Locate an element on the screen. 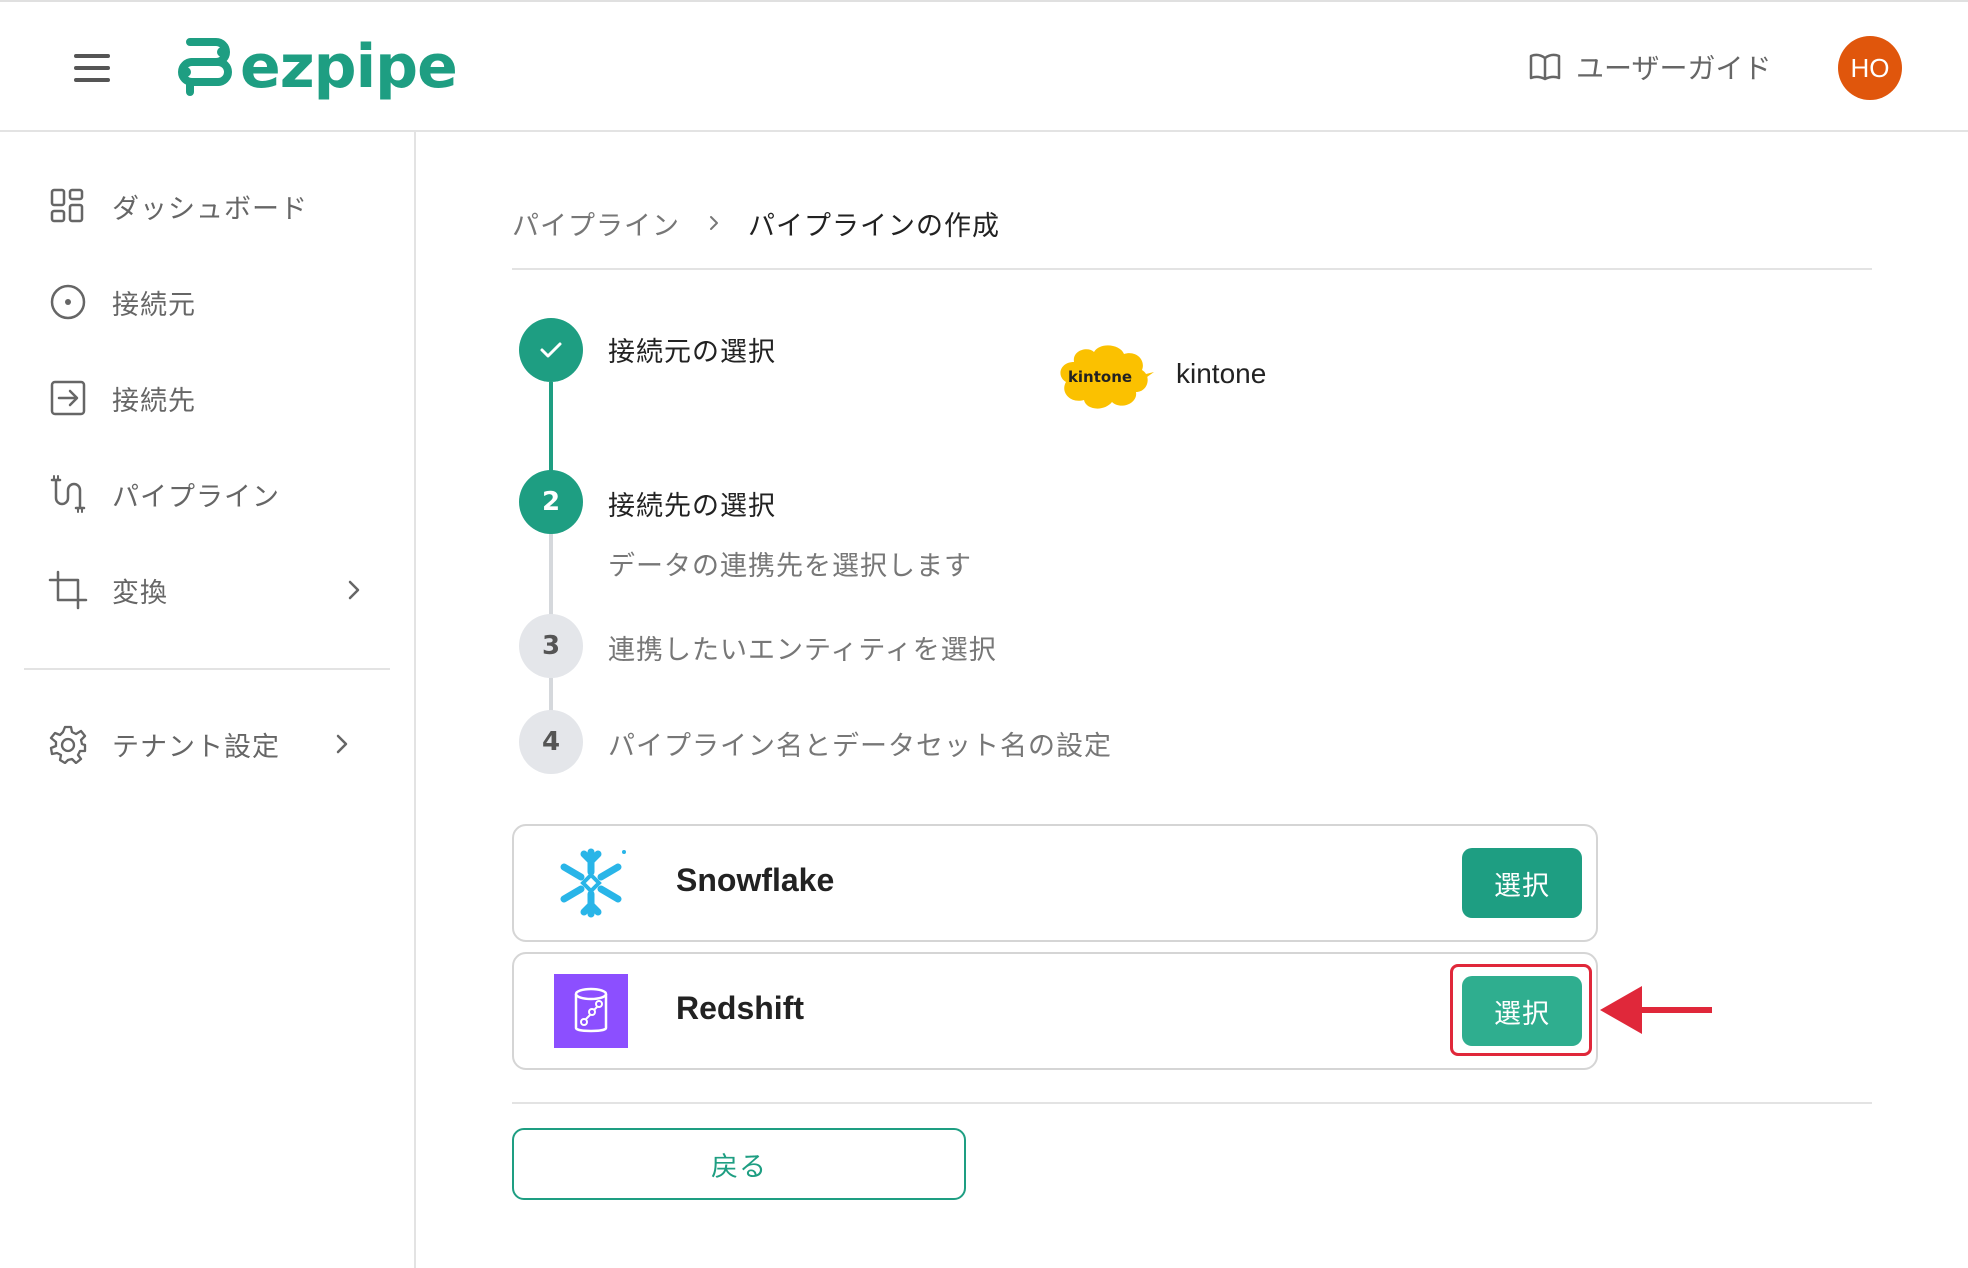 This screenshot has height=1268, width=1968. step-3-title: 連携したいエンティティを選択 is located at coordinates (802, 650).